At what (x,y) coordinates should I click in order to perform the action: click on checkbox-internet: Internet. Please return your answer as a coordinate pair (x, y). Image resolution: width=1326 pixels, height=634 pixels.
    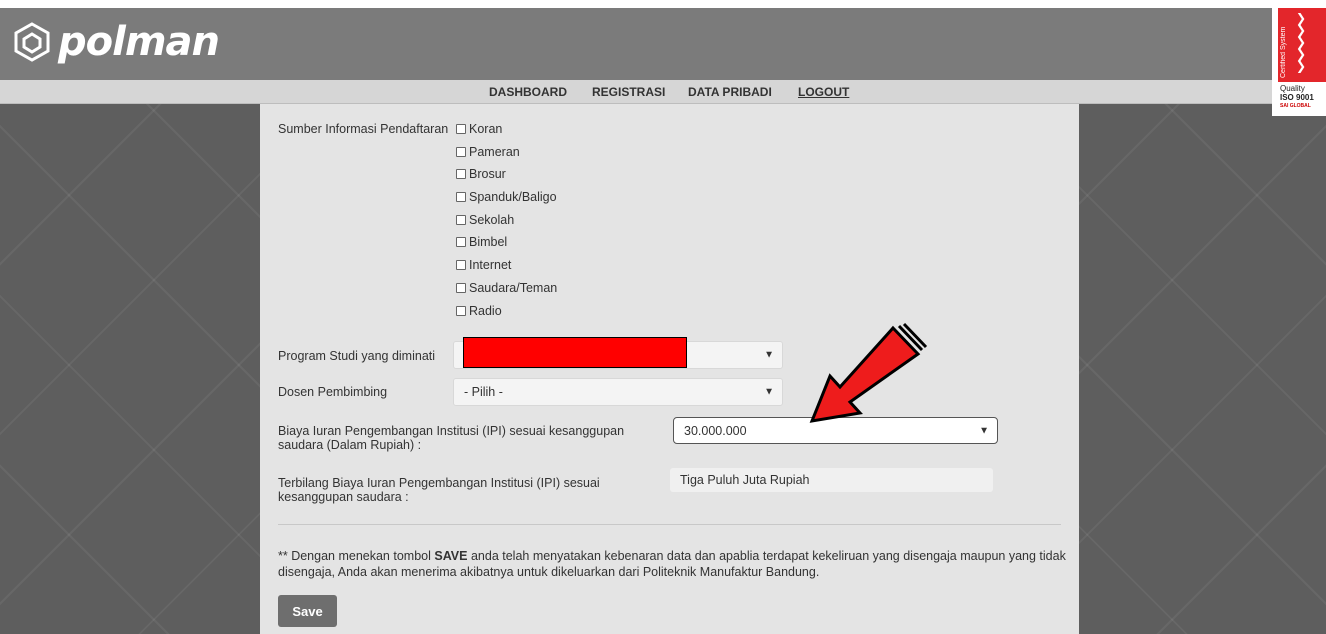
    Looking at the image, I should click on (483, 265).